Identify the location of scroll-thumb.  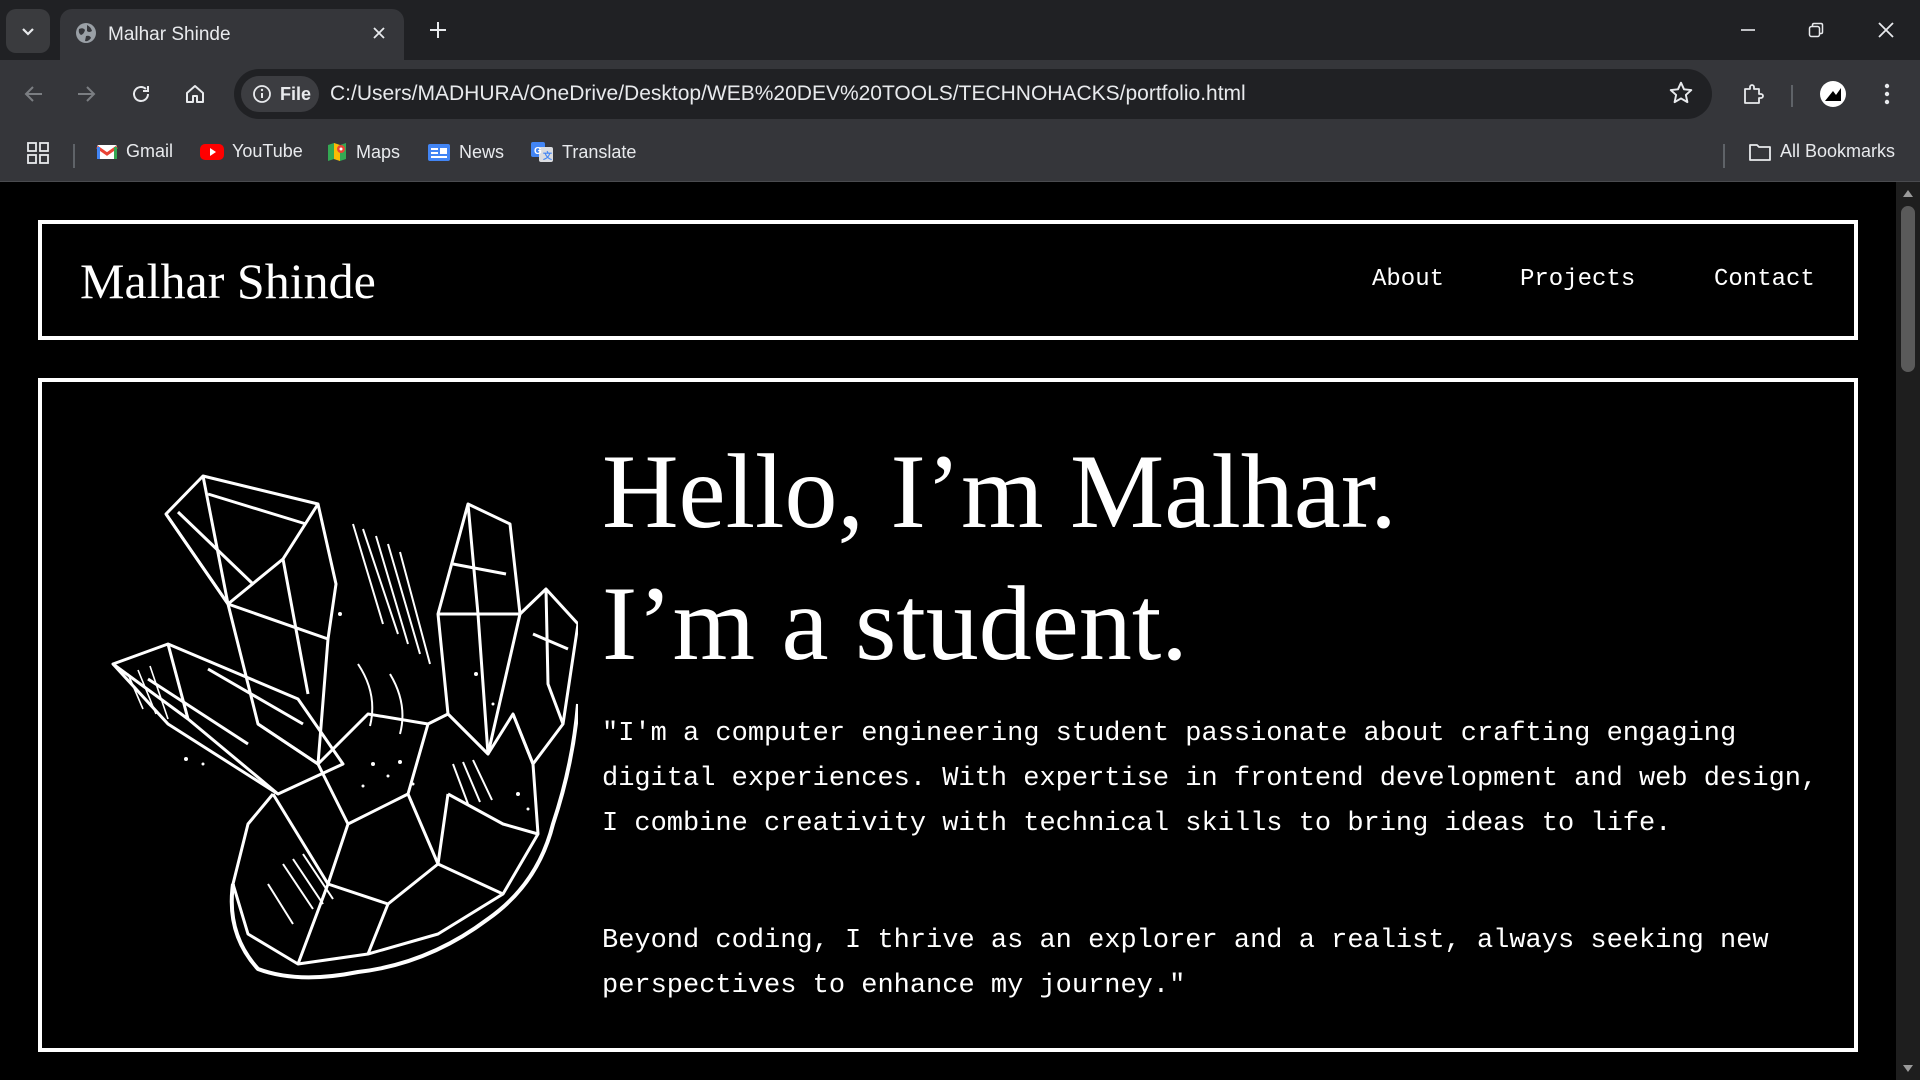
(1908, 289).